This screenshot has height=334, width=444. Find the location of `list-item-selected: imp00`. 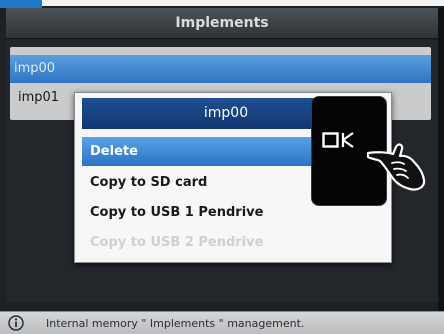

list-item-selected: imp00 is located at coordinates (220, 69).